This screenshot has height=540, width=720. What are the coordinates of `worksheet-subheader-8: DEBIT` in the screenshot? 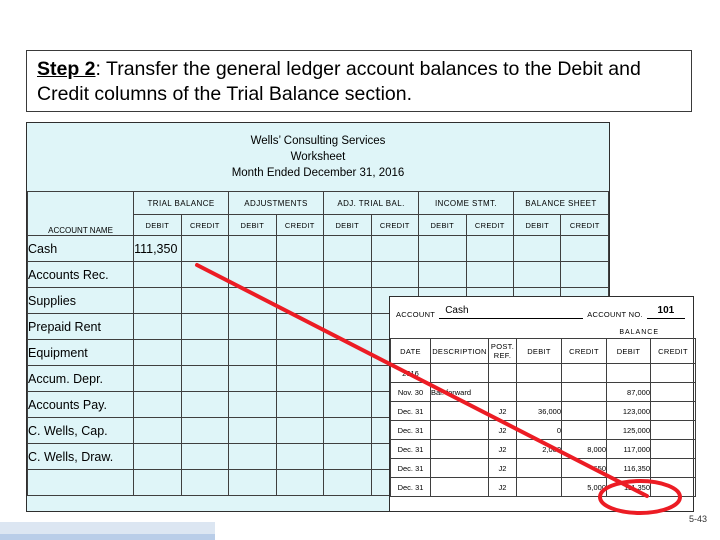 It's located at (537, 225).